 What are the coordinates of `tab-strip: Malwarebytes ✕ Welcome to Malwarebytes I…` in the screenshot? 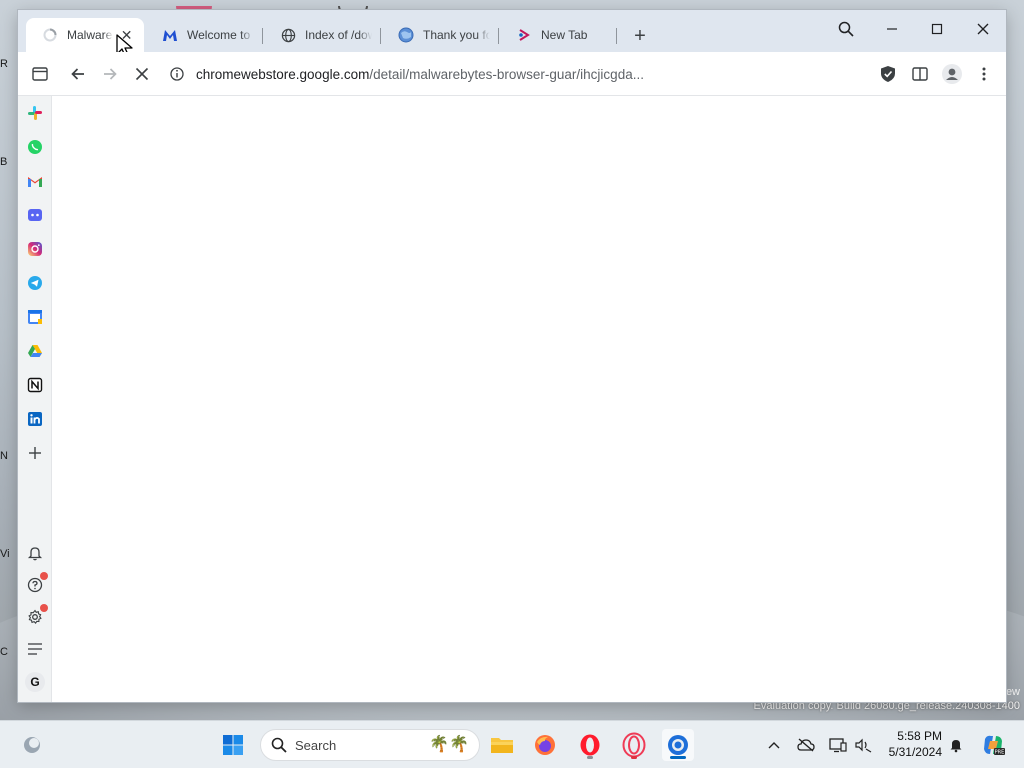 It's located at (512, 34).